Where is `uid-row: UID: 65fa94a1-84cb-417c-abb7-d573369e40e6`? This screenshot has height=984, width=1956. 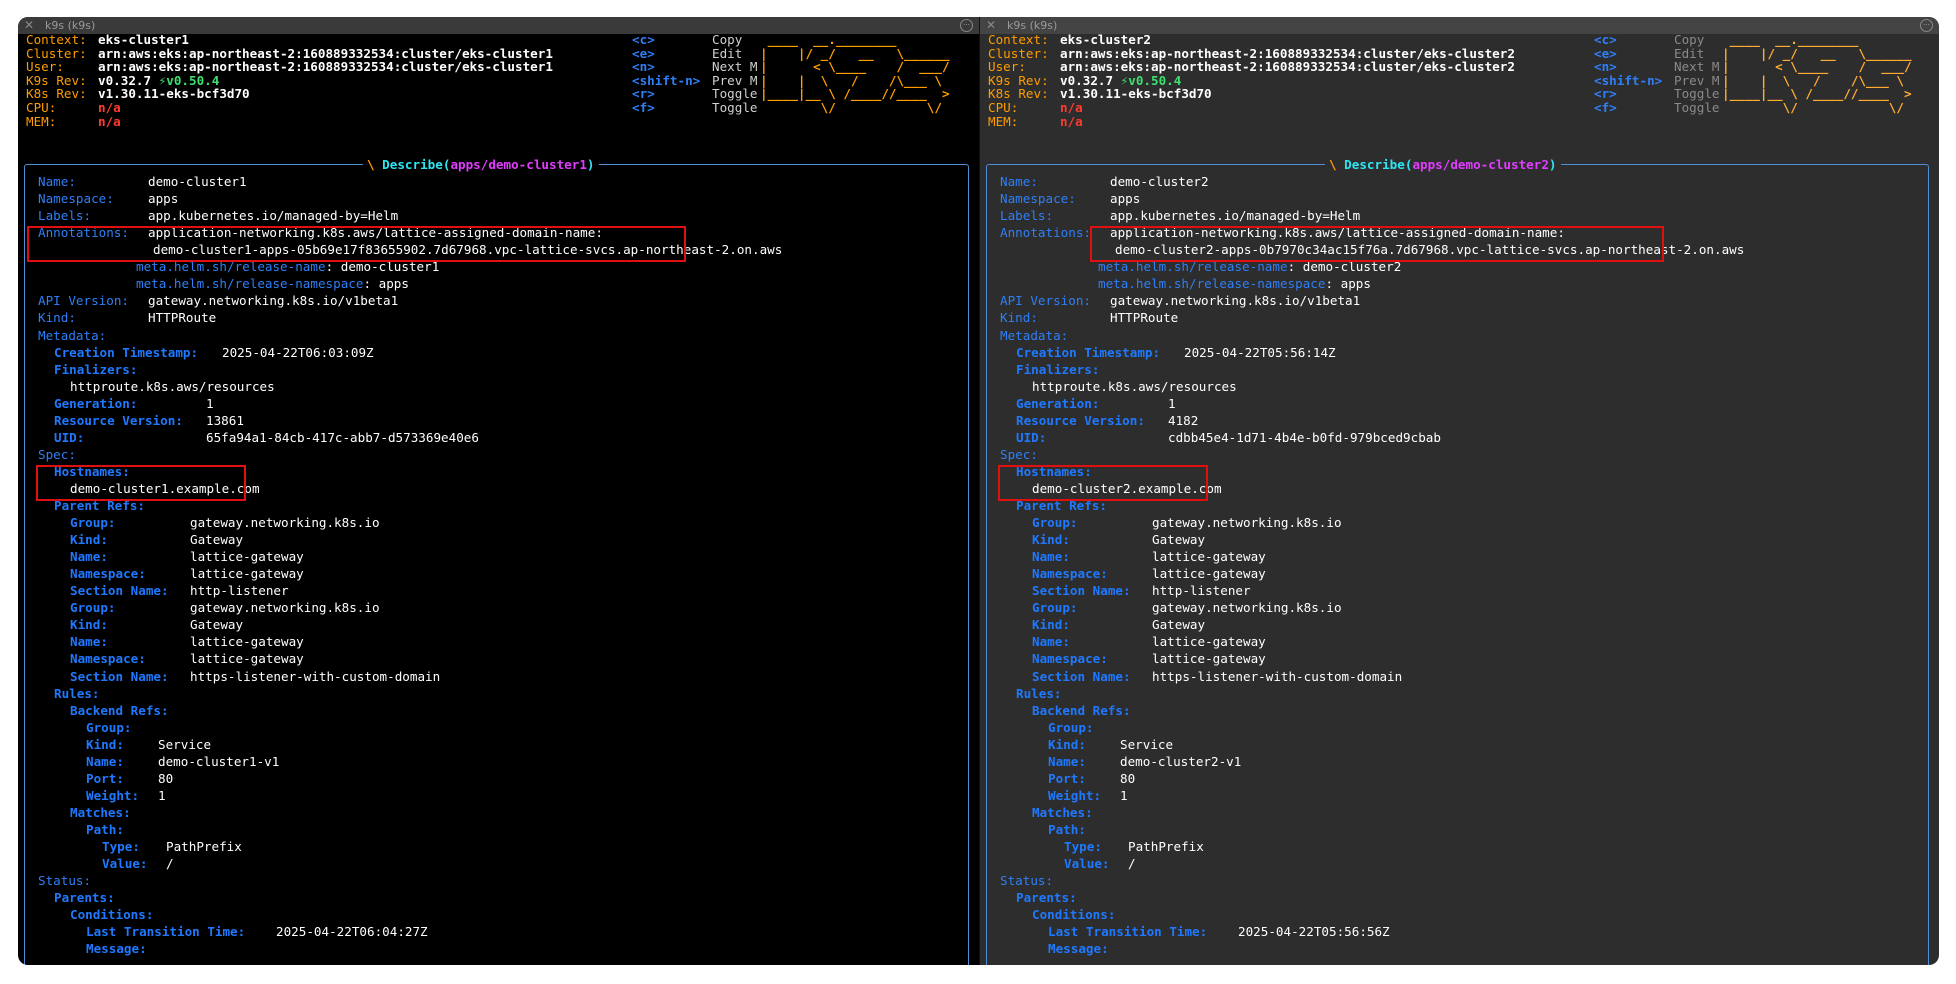 uid-row: UID: 65fa94a1-84cb-417c-abb7-d573369e40e6 is located at coordinates (266, 437).